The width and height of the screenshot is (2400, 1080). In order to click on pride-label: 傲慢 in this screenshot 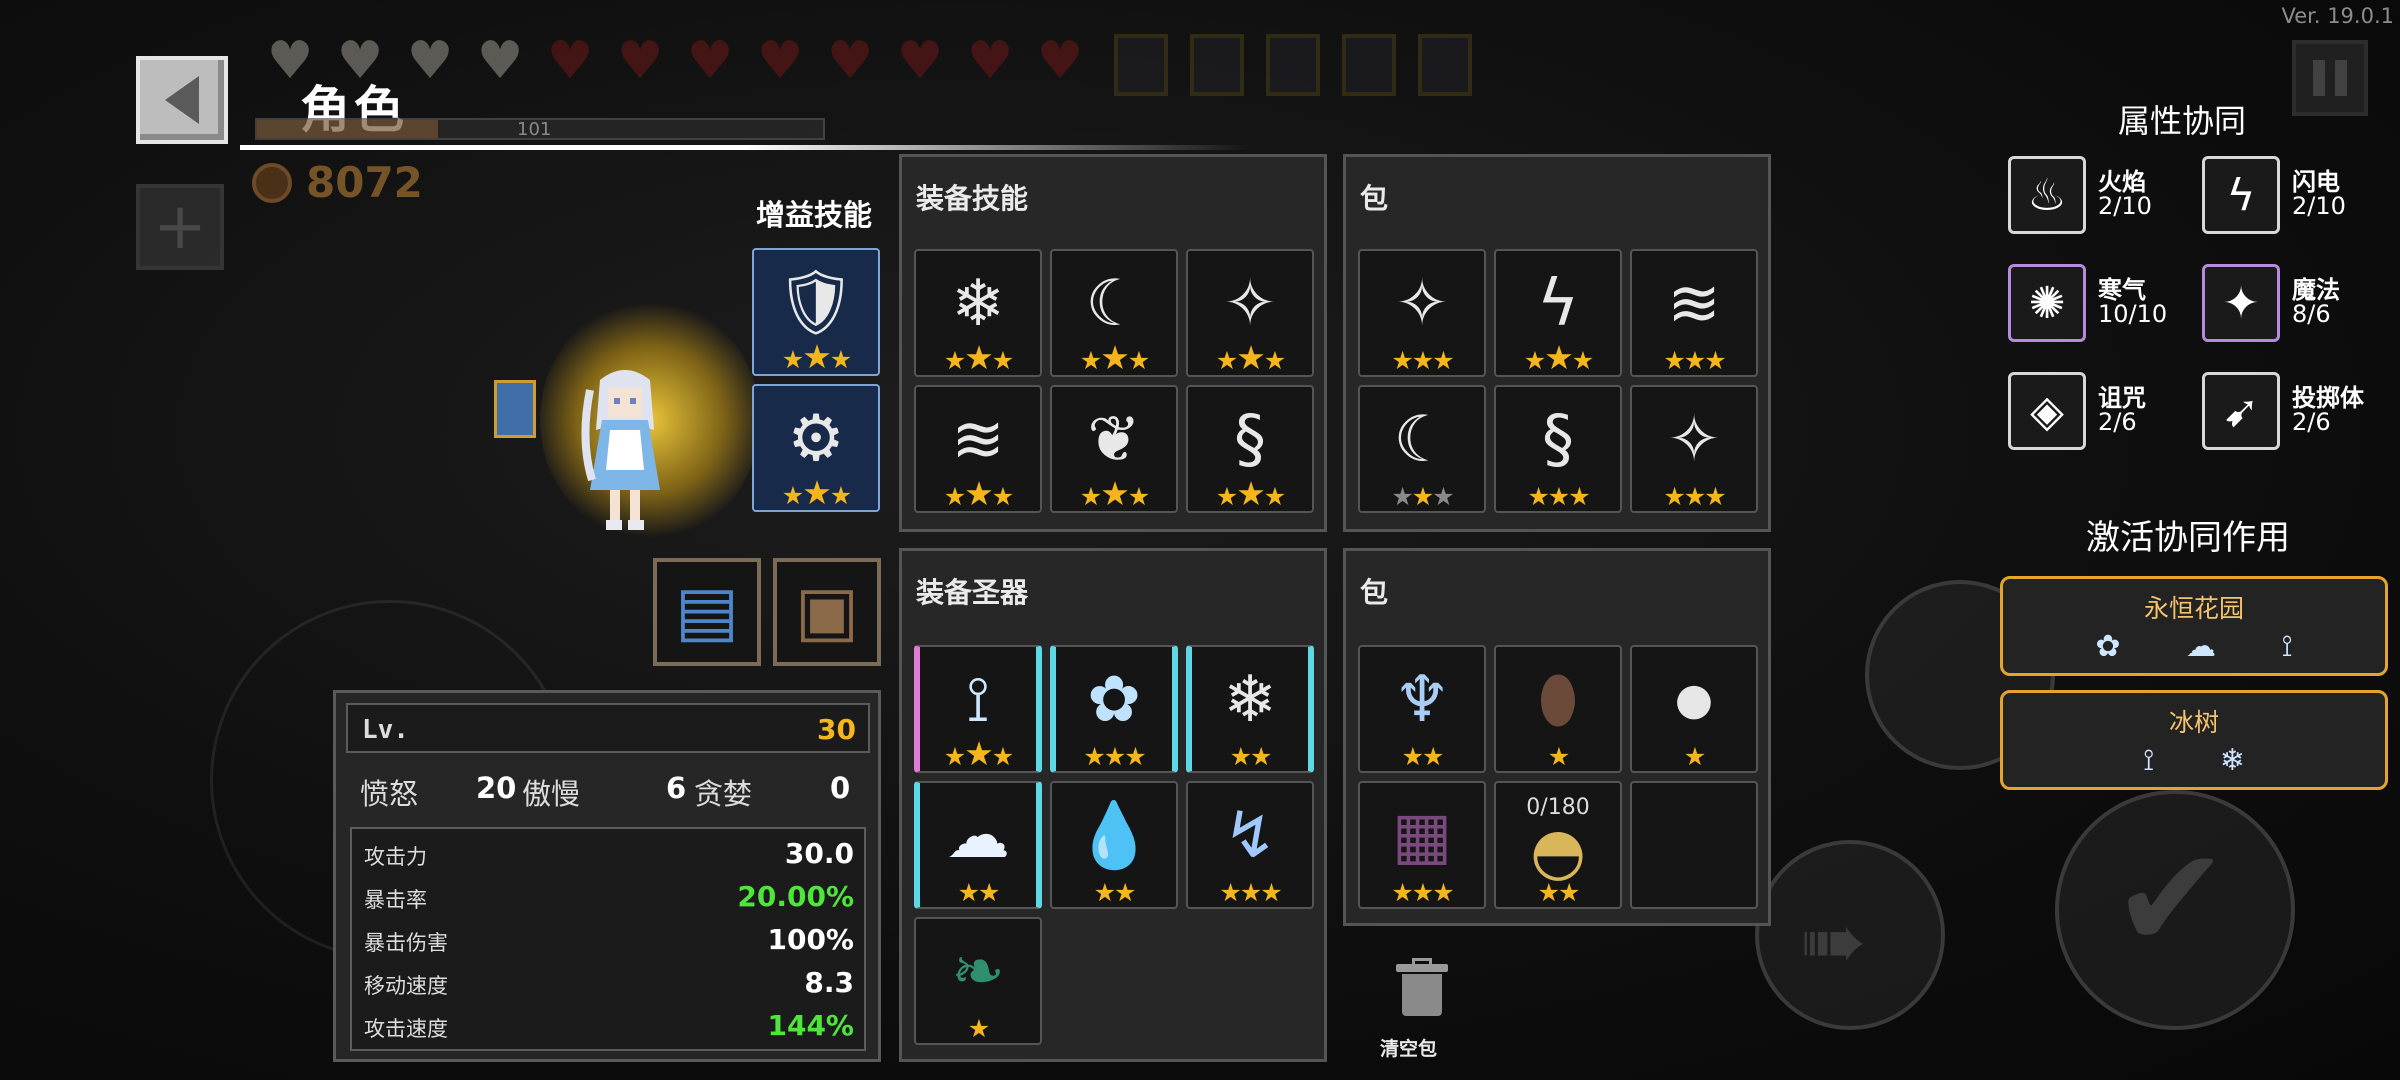, I will do `click(551, 794)`.